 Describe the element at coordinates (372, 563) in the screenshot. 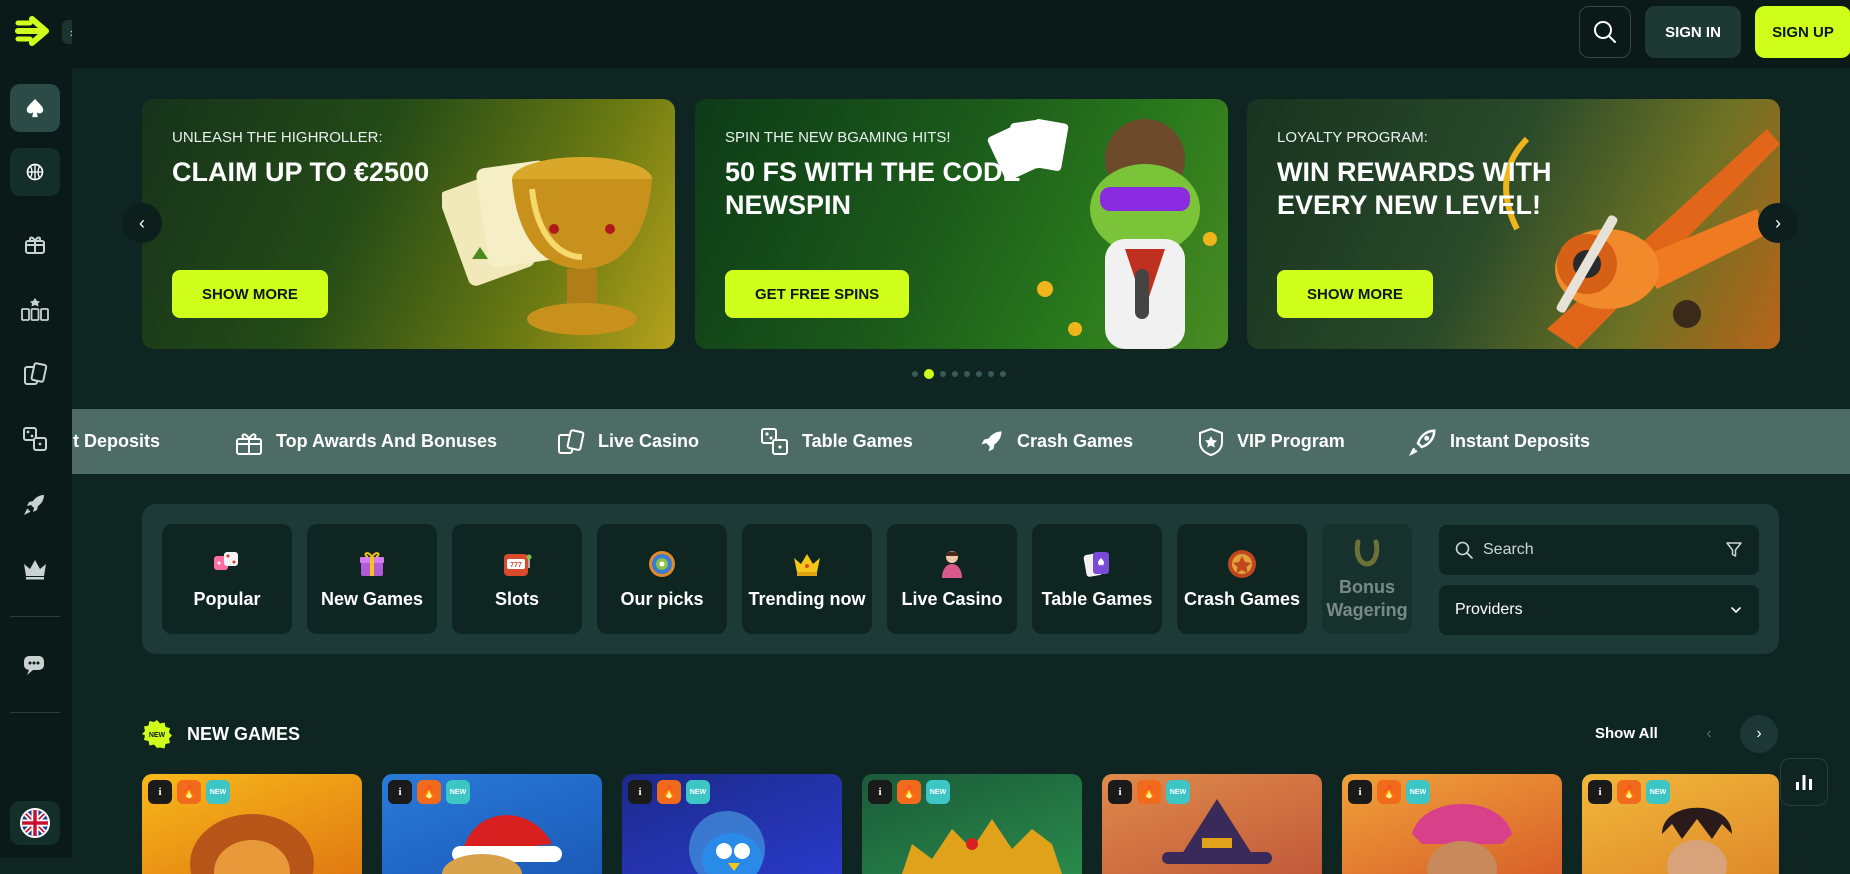

I see `gift-icon` at that location.